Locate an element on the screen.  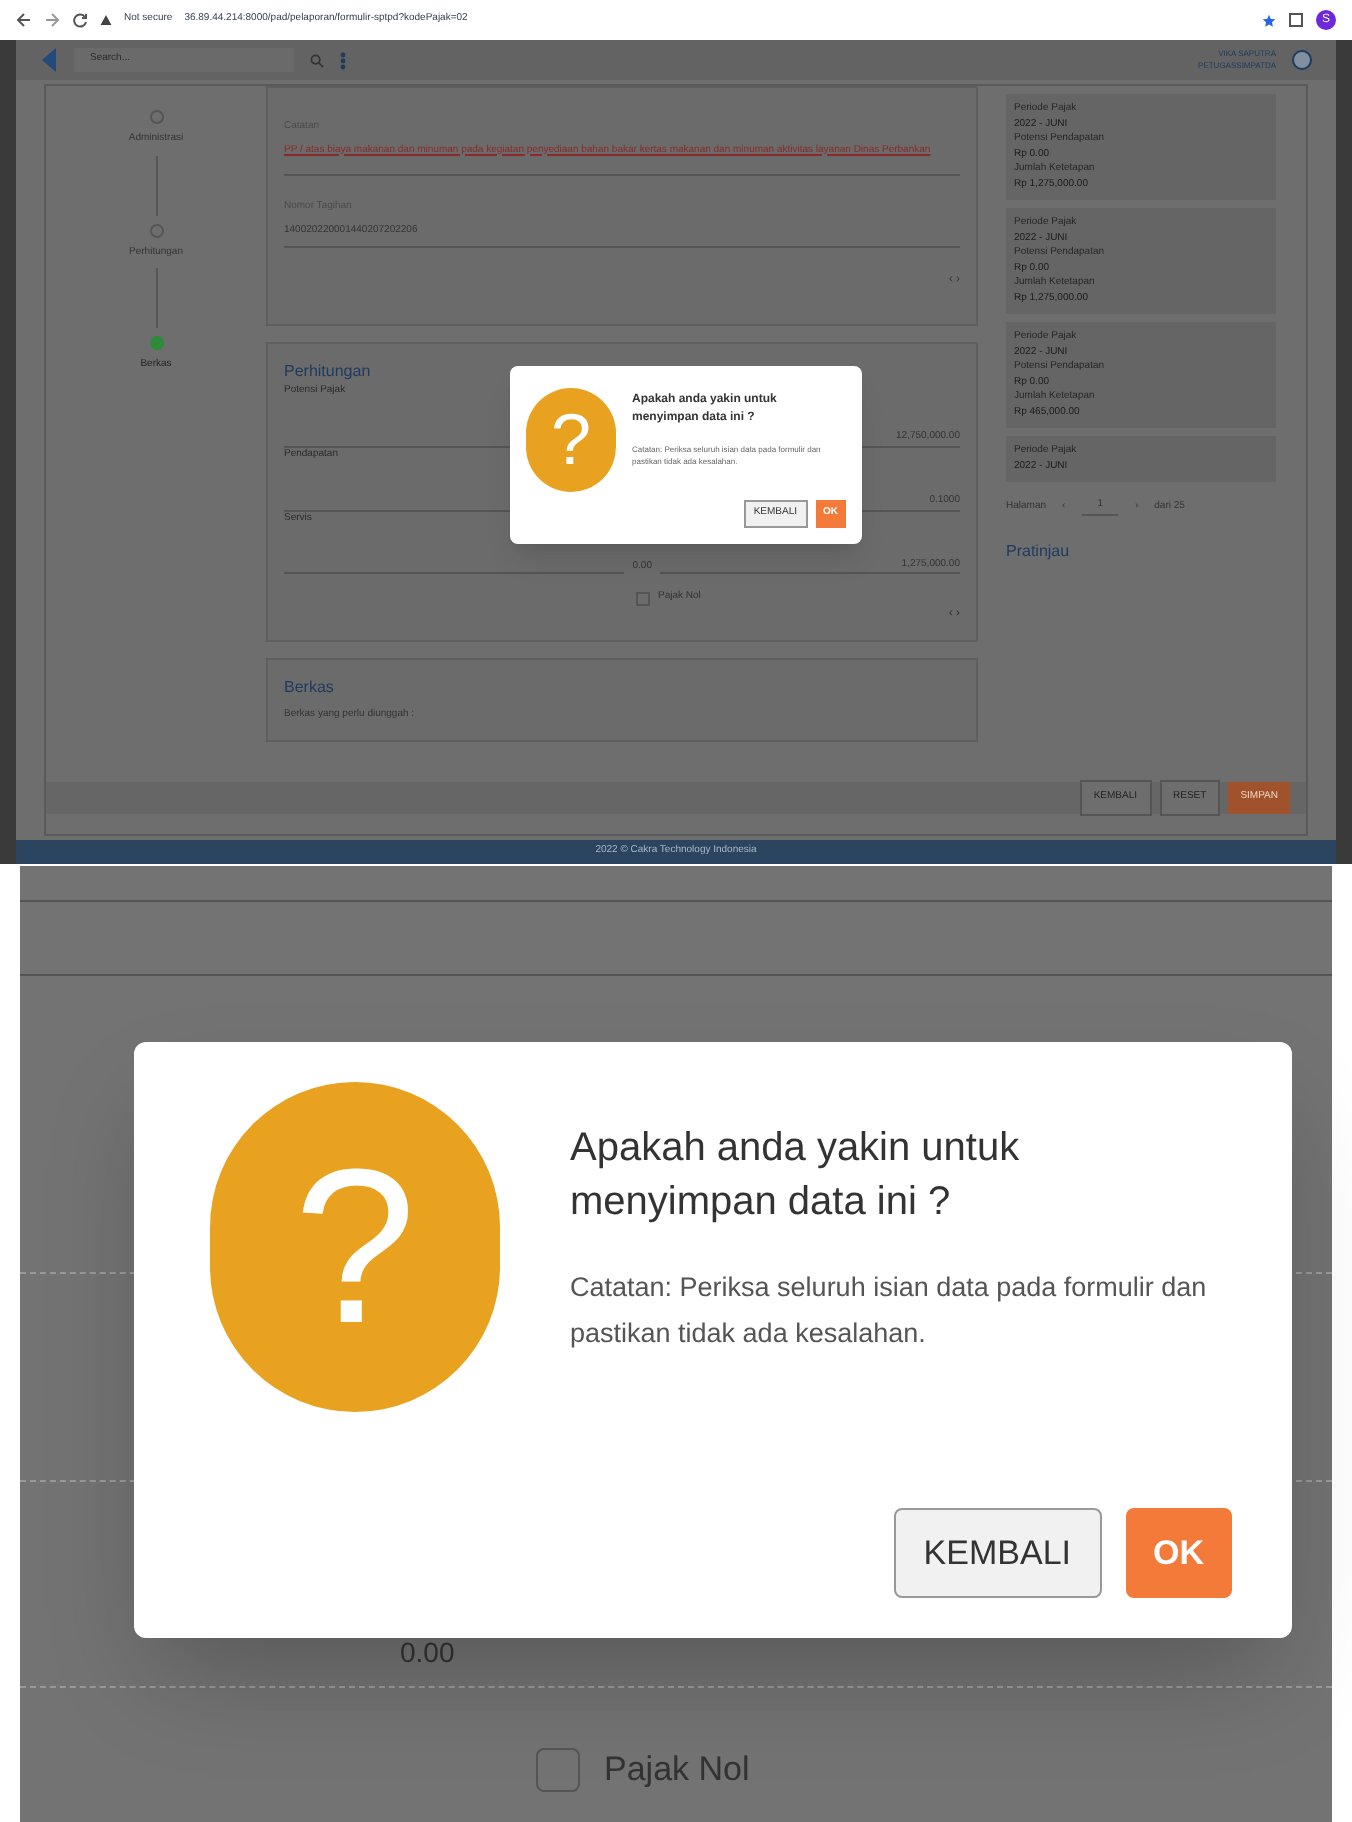
user-avatar is located at coordinates (1302, 60).